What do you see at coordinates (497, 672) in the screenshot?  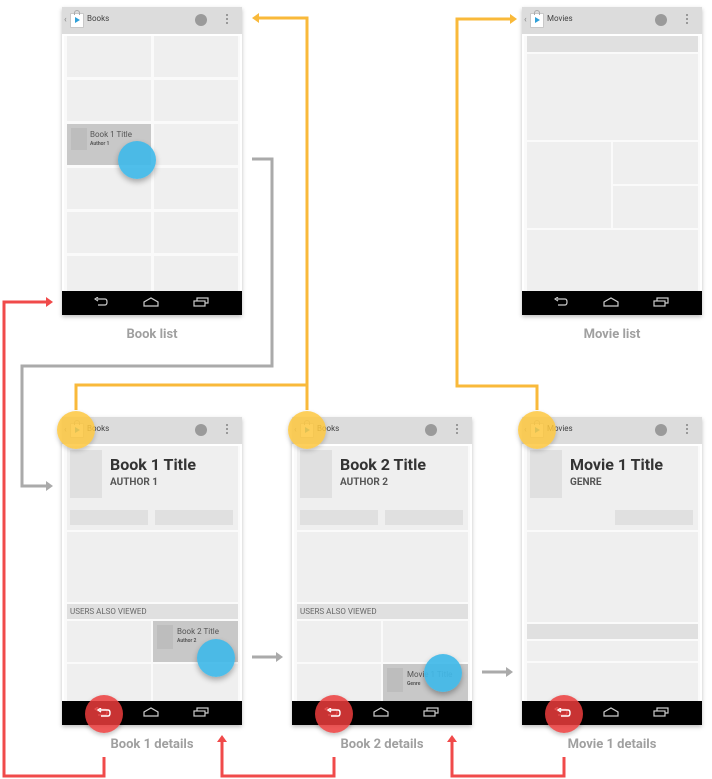 I see `forward-flow-book2-to-movie1` at bounding box center [497, 672].